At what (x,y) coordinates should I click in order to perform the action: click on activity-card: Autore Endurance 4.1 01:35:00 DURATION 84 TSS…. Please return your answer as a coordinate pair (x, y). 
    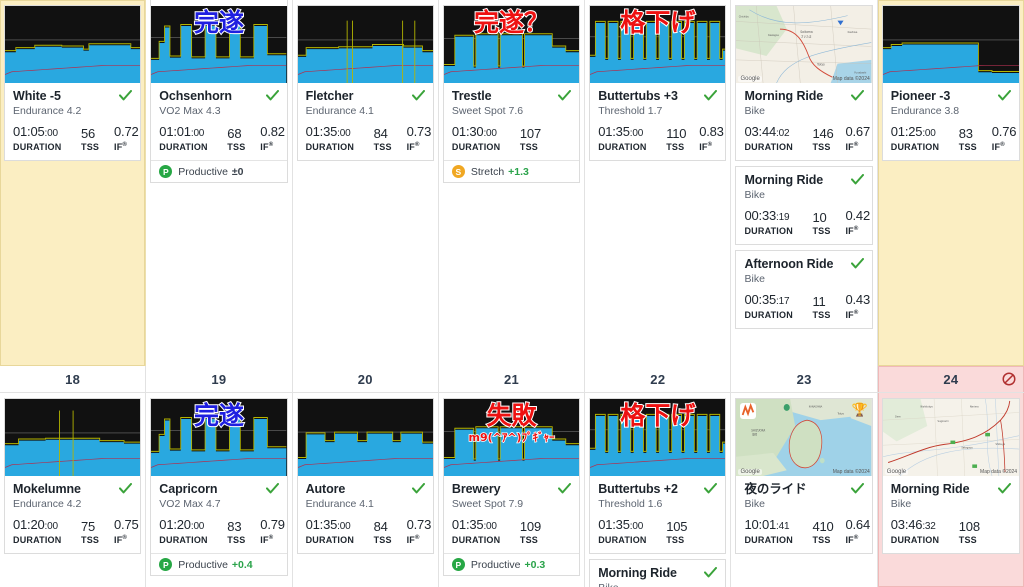
    Looking at the image, I should click on (365, 476).